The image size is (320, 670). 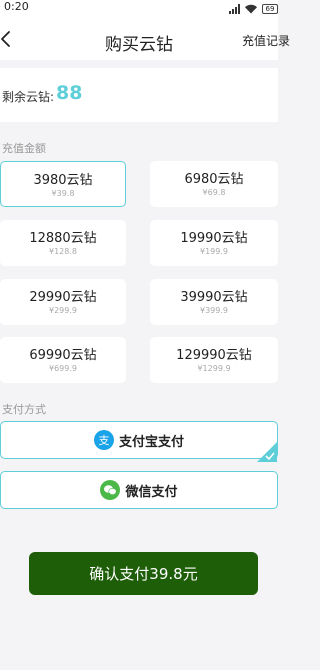 What do you see at coordinates (63, 297) in the screenshot?
I see `package-amount: 29990云钻` at bounding box center [63, 297].